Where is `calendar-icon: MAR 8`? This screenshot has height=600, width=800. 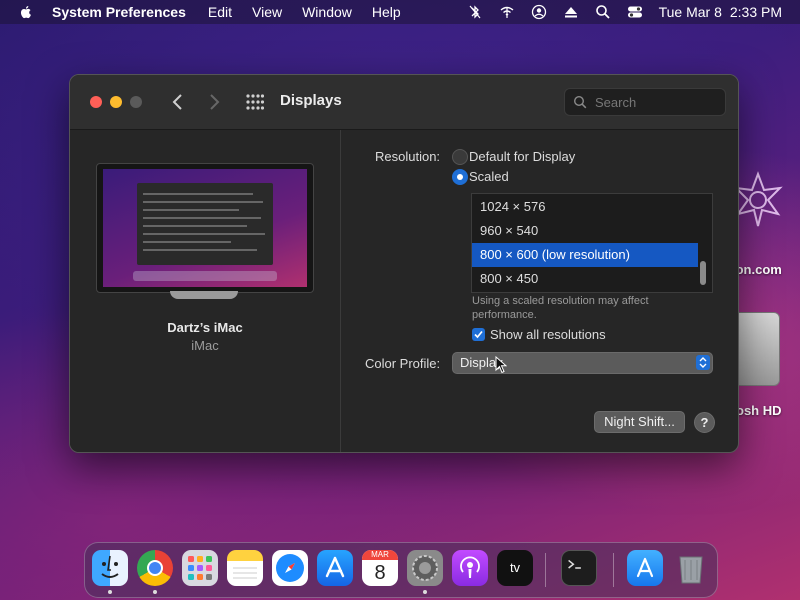
calendar-icon: MAR 8 is located at coordinates (380, 568).